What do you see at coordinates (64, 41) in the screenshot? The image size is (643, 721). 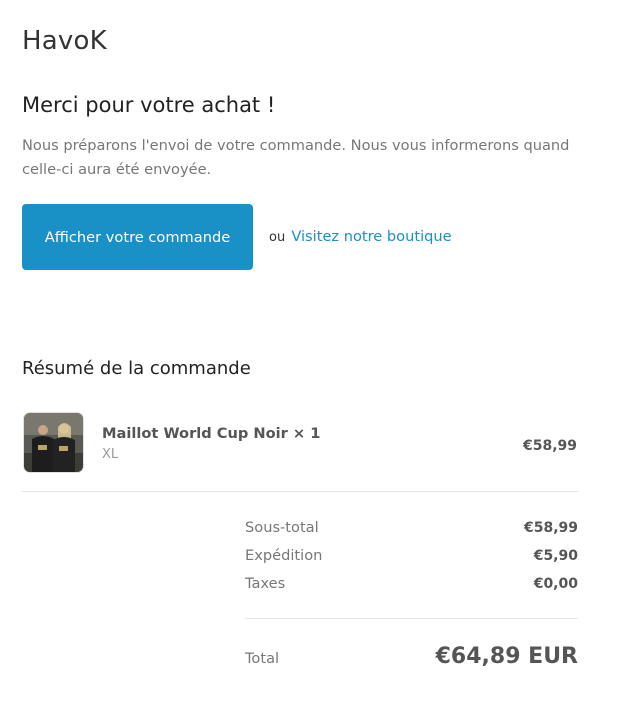 I see `shop-name: HavoK` at bounding box center [64, 41].